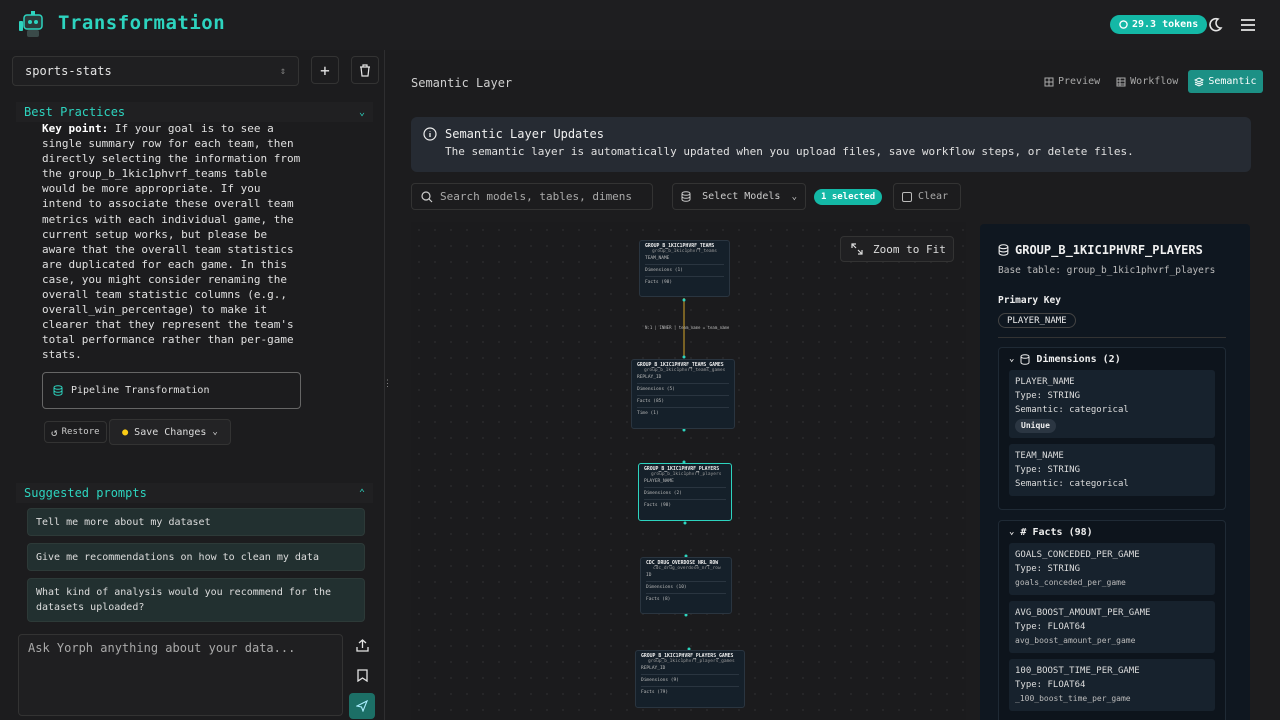 Image resolution: width=1280 pixels, height=720 pixels. What do you see at coordinates (1062, 532) in the screenshot?
I see `facts-title: Facts (98)` at bounding box center [1062, 532].